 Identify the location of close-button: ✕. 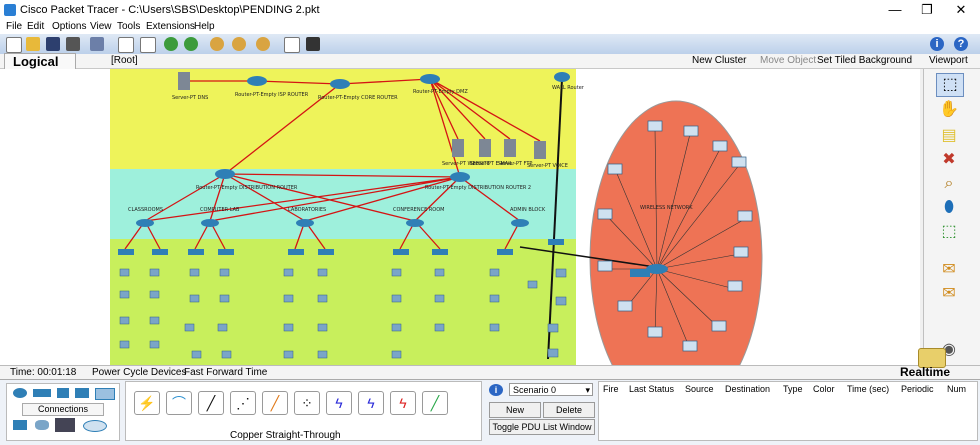
(961, 10).